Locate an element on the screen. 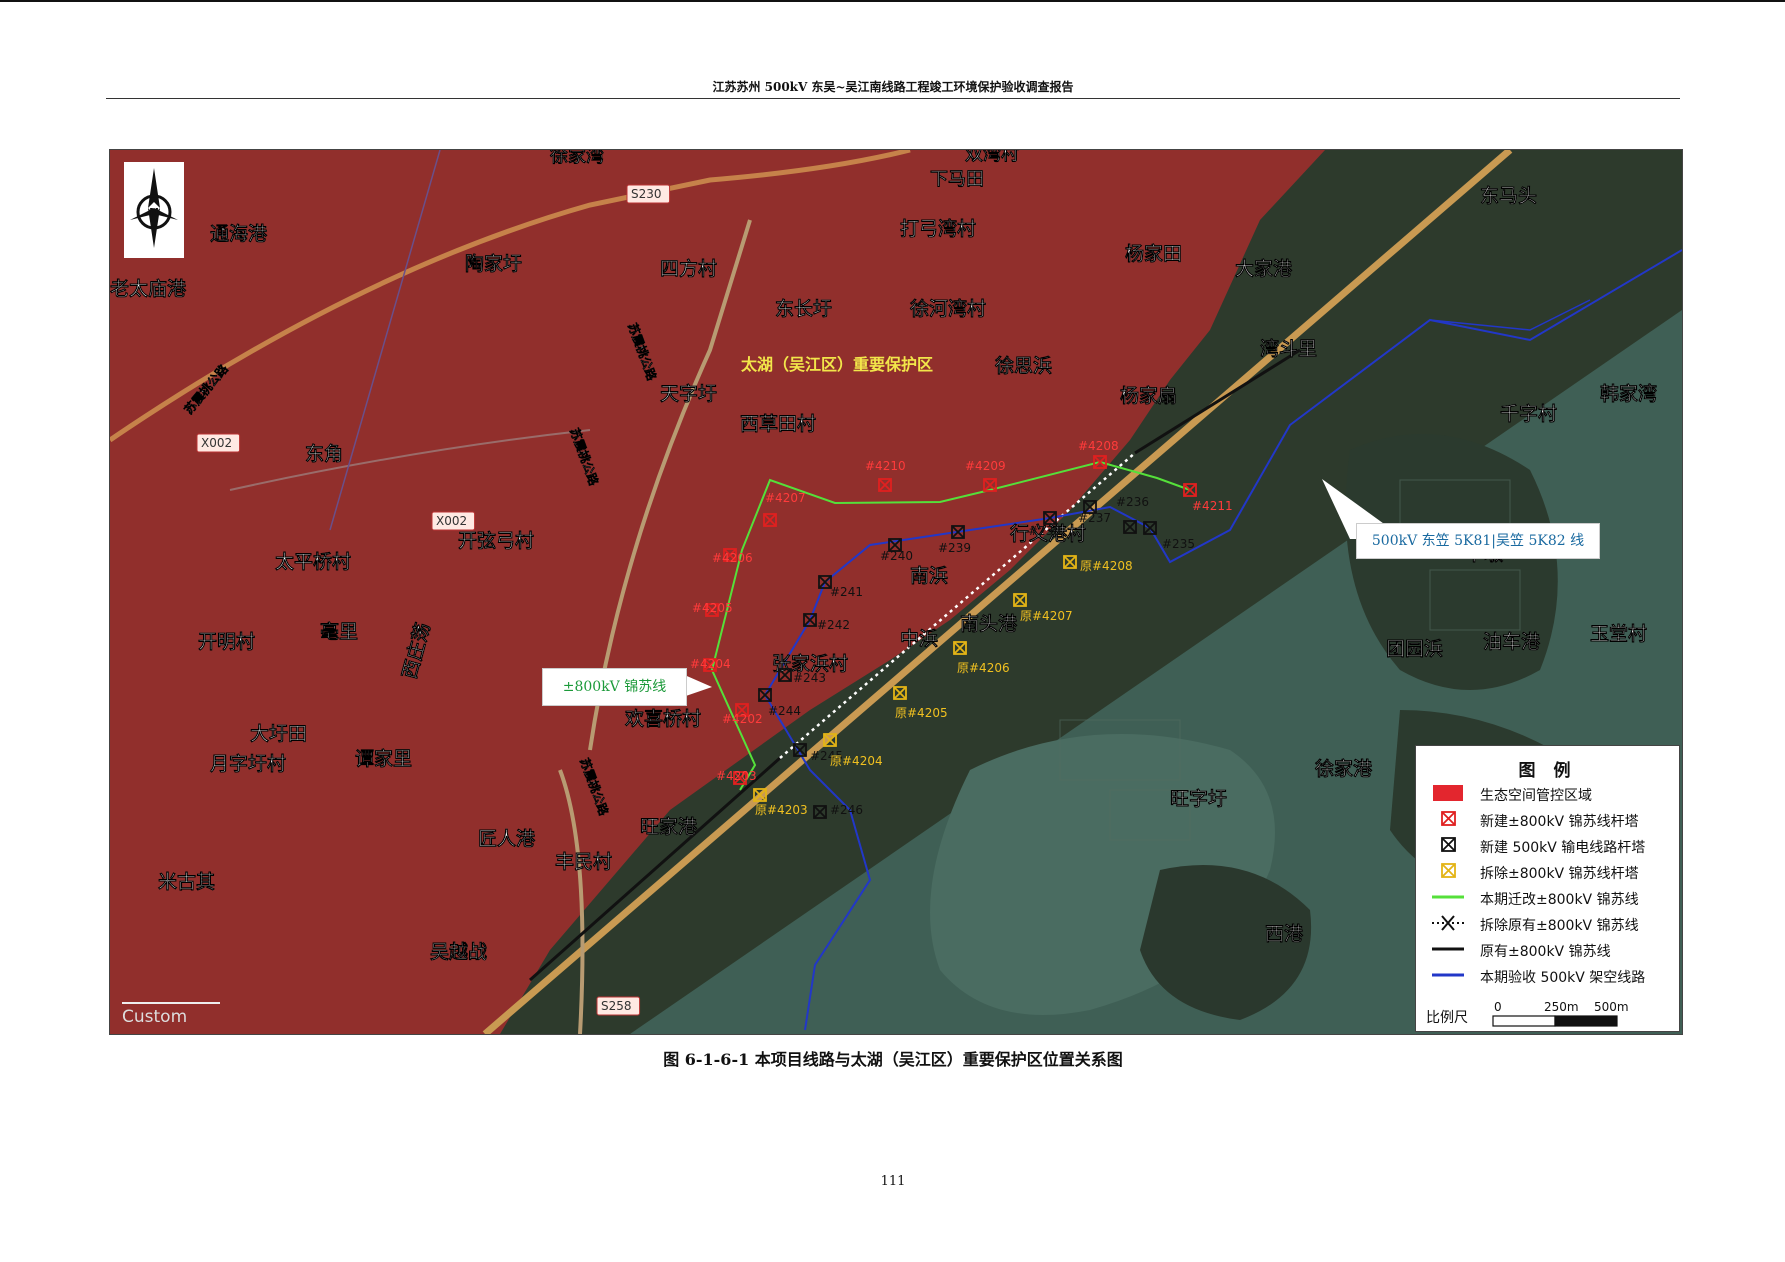 This screenshot has width=1785, height=1262. place-name-label: 毫里 is located at coordinates (339, 631).